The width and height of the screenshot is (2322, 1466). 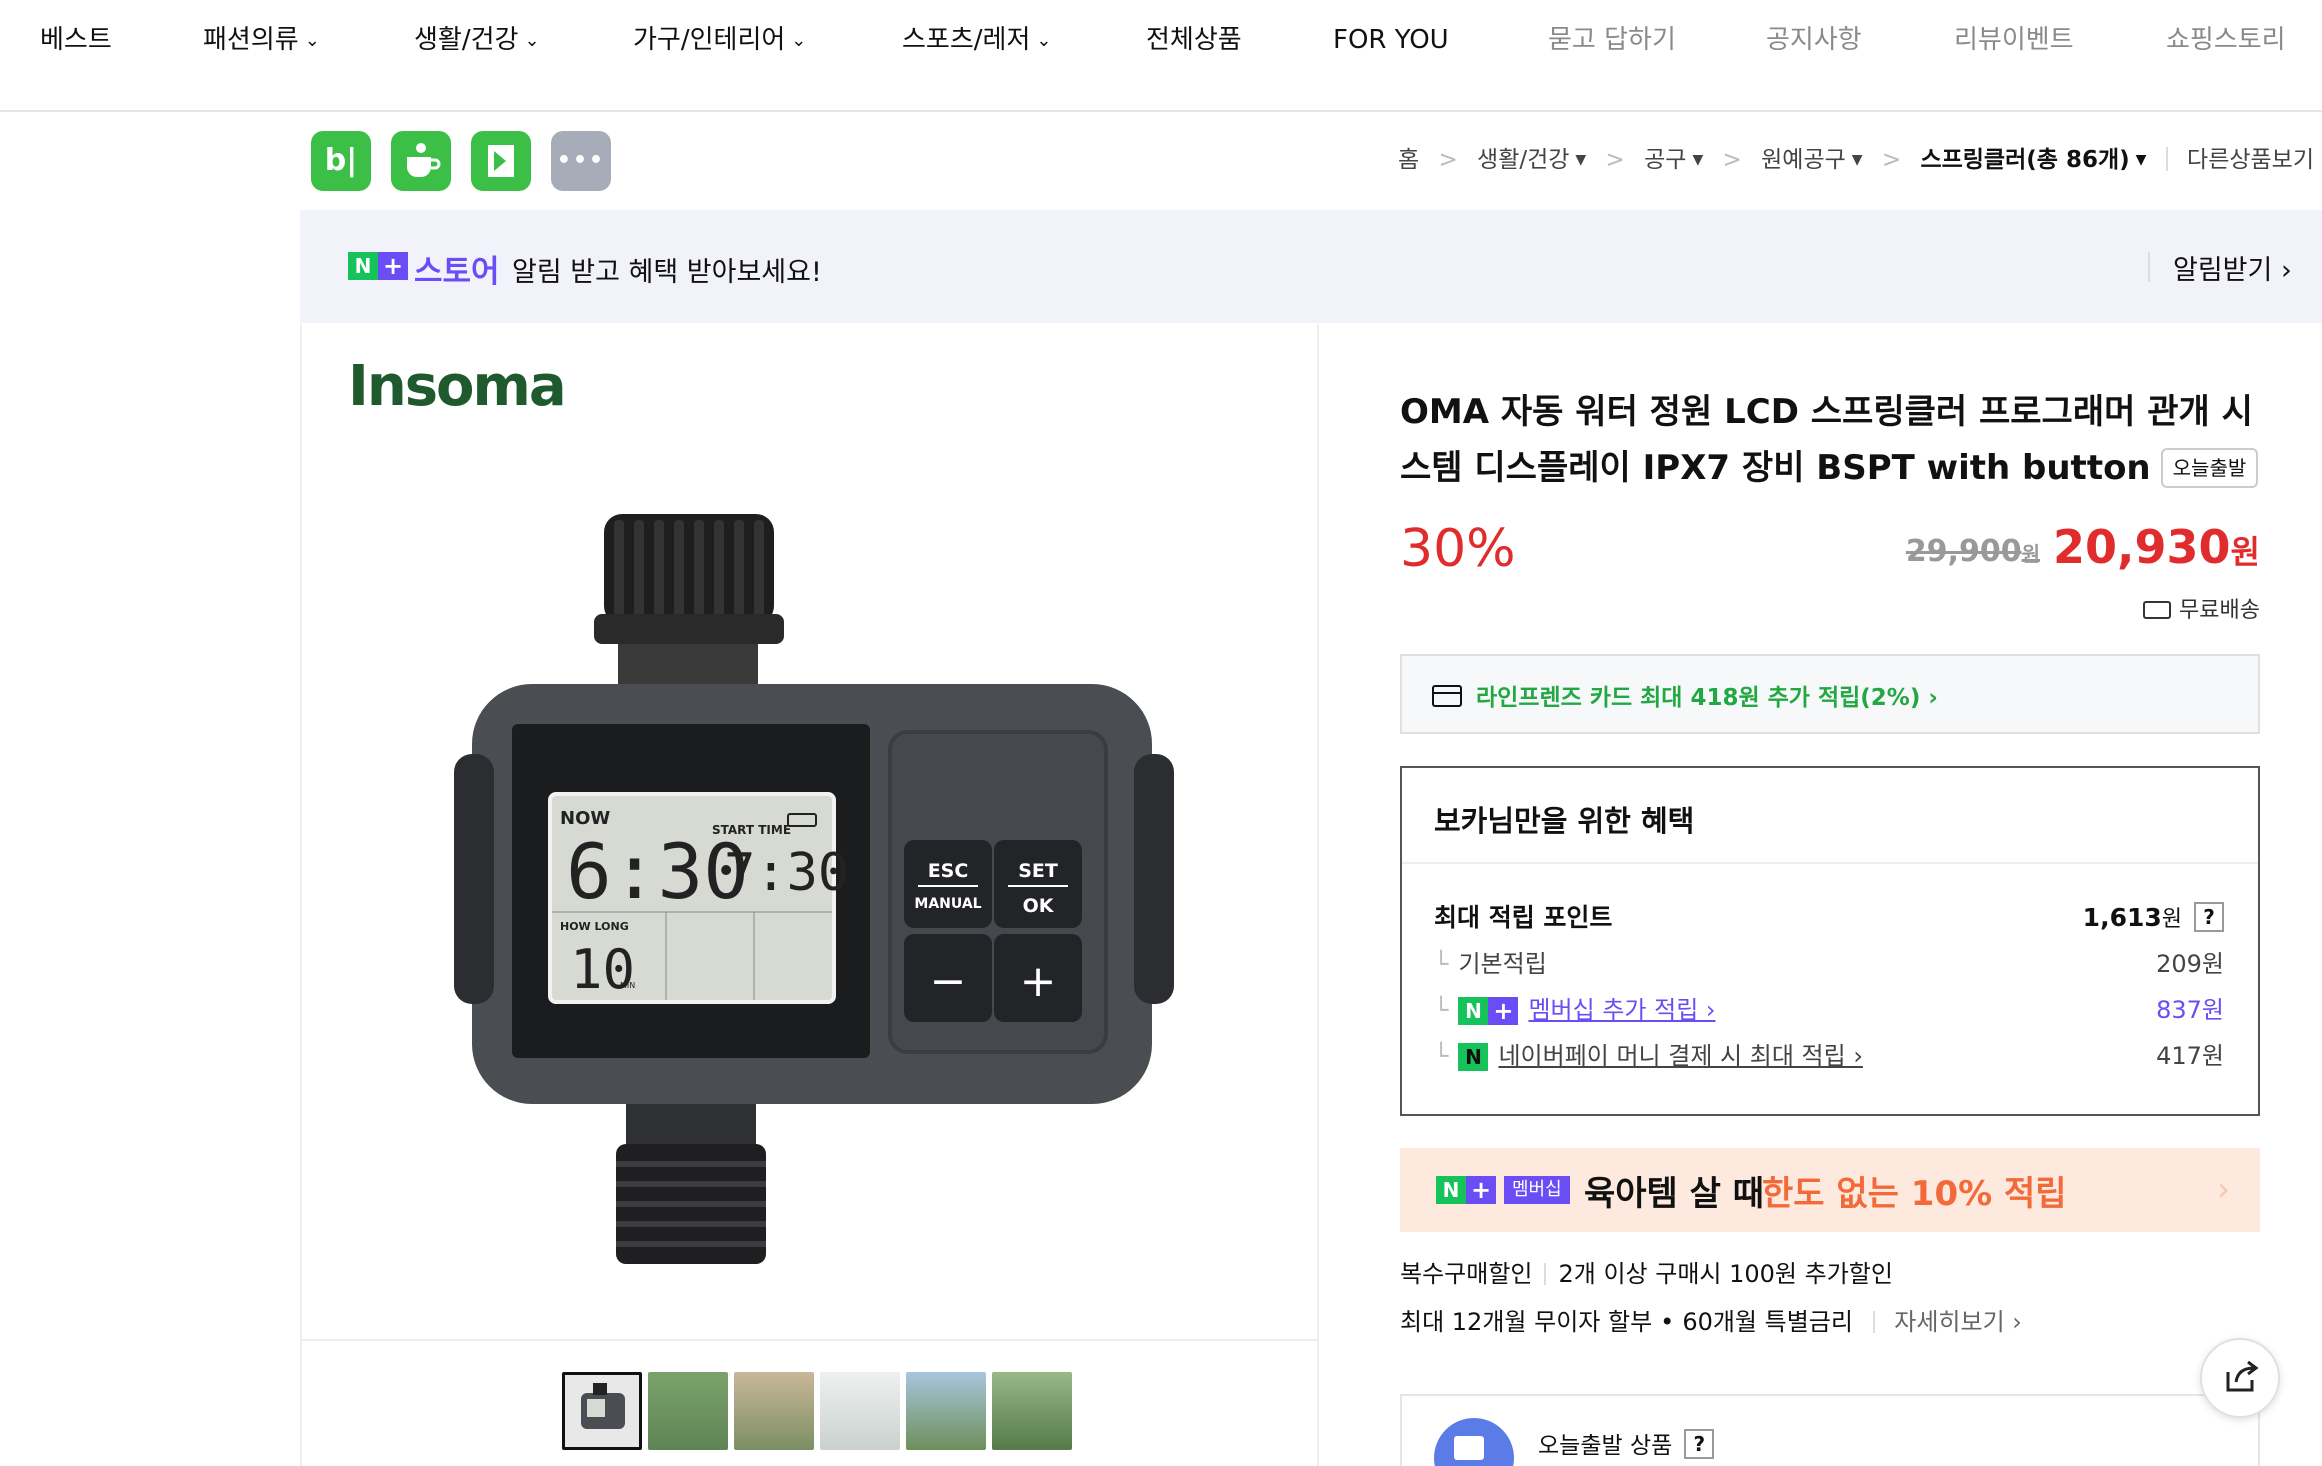 What do you see at coordinates (1811, 160) in the screenshot?
I see `breadcrumb-category-3: 원예공구 ▼` at bounding box center [1811, 160].